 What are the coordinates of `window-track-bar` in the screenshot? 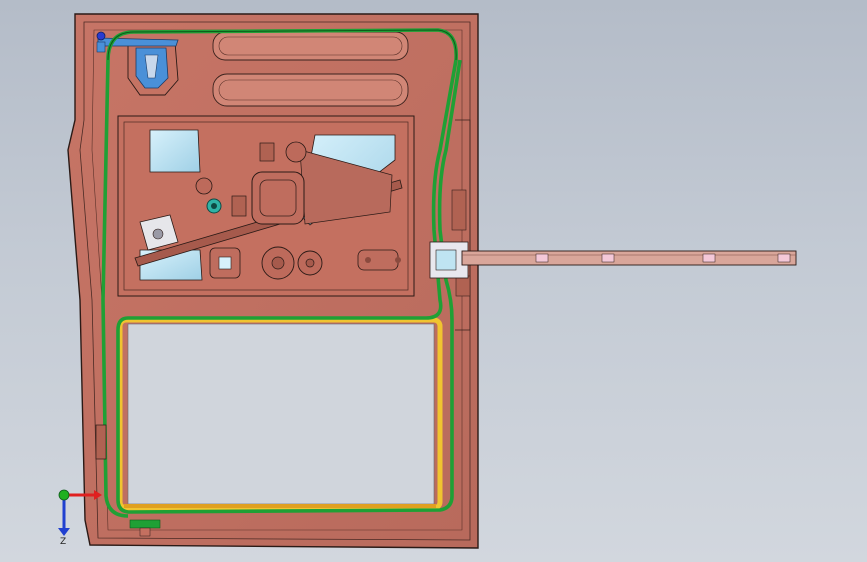 It's located at (613, 260).